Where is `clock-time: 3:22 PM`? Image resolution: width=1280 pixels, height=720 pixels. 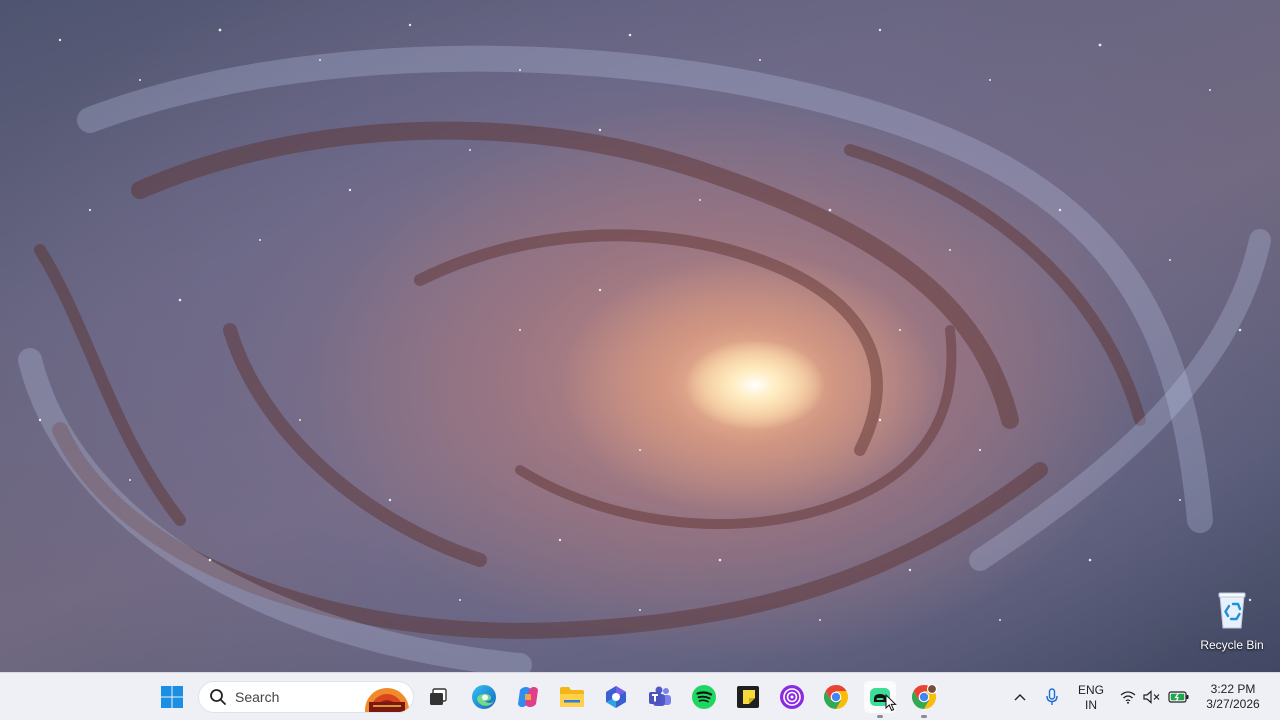
clock-time: 3:22 PM is located at coordinates (1233, 689).